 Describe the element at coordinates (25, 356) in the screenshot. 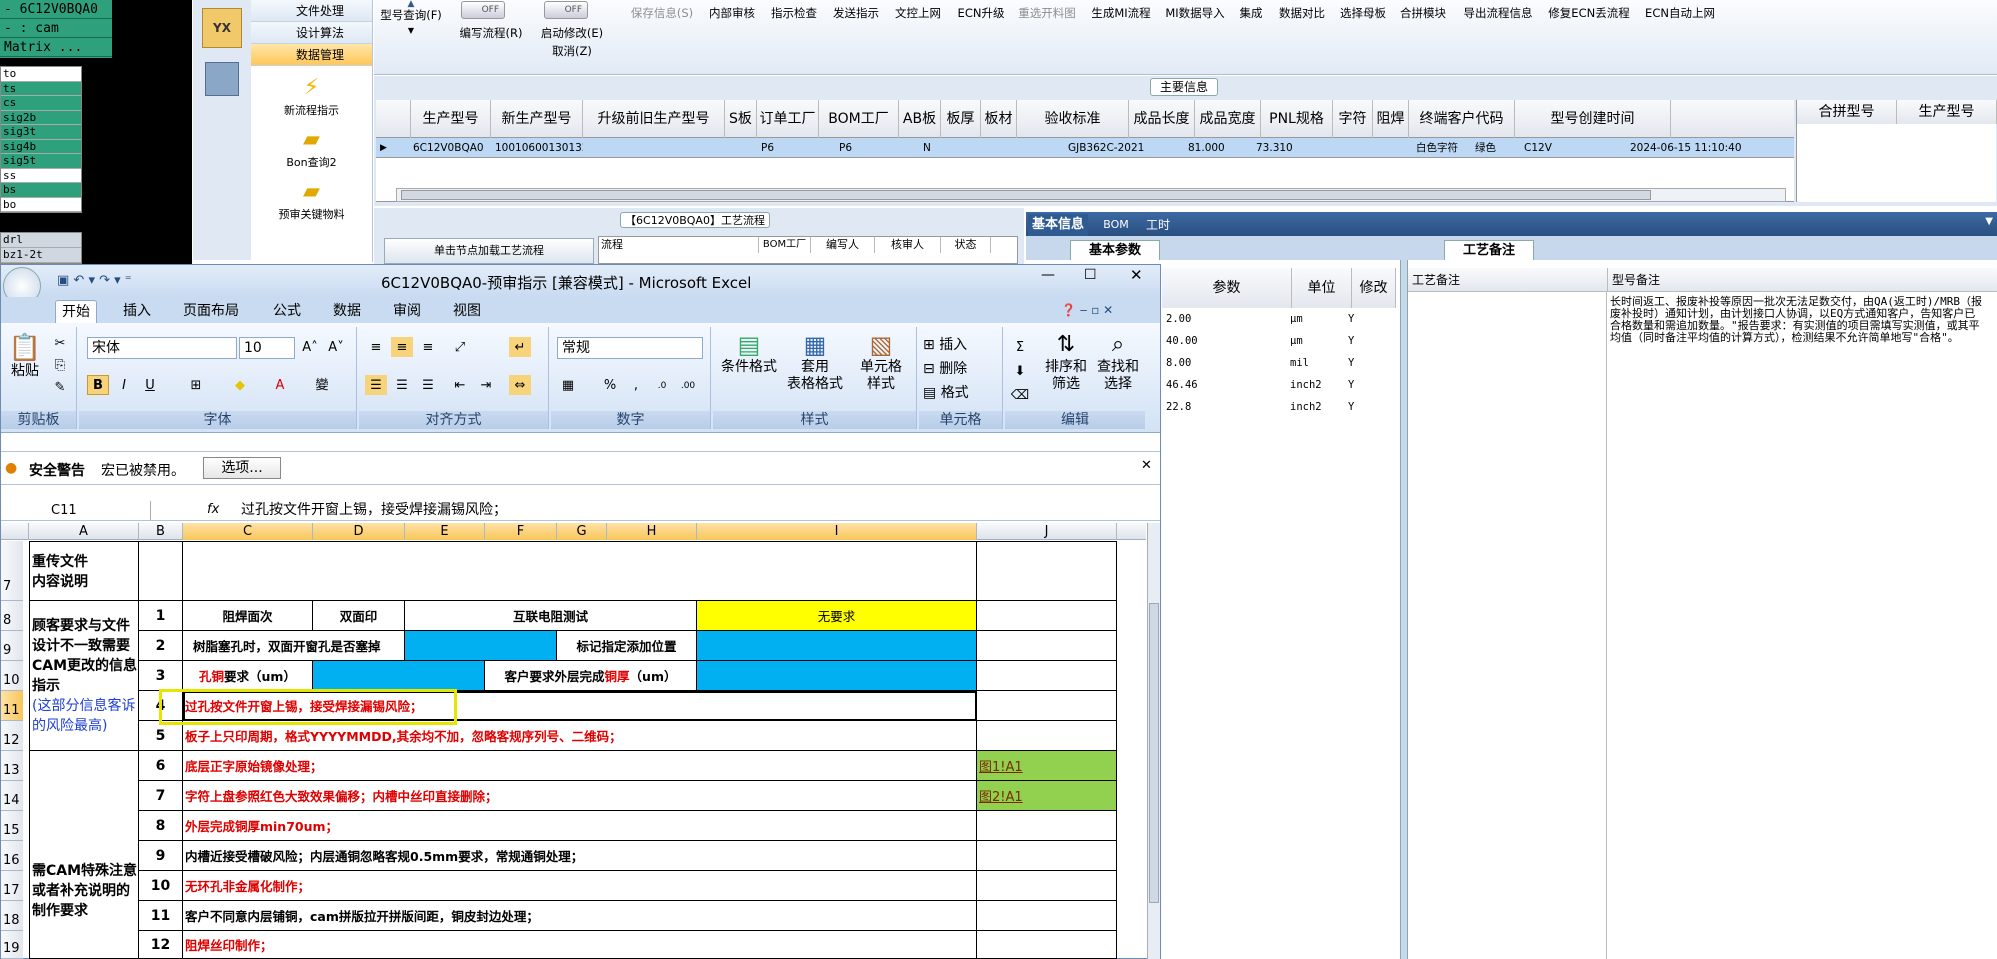

I see `paste-button: 📋 粘贴` at that location.